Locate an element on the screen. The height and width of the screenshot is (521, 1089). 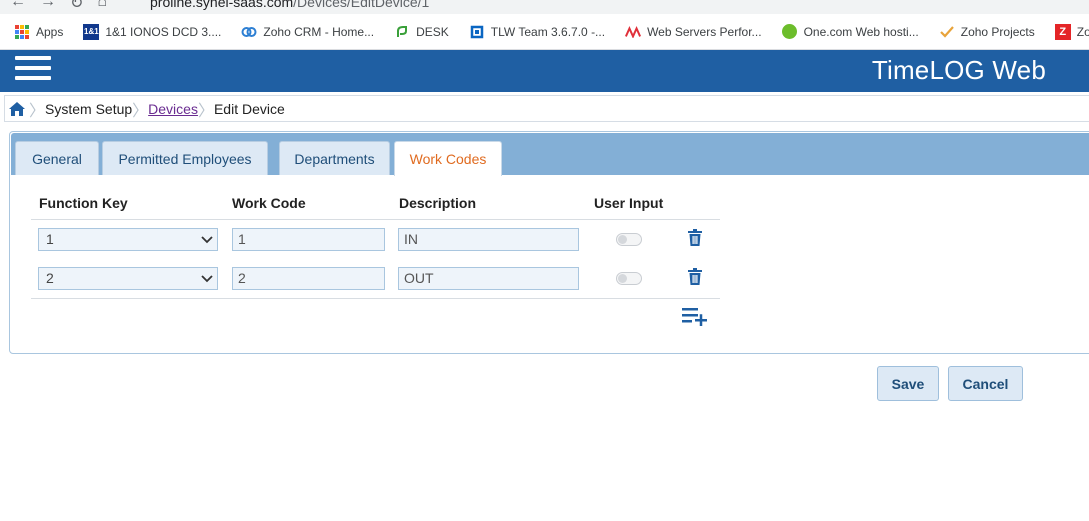
breadcrumb: 〉 System Setup 〉 Devices 〉 Edit Device is located at coordinates (546, 108).